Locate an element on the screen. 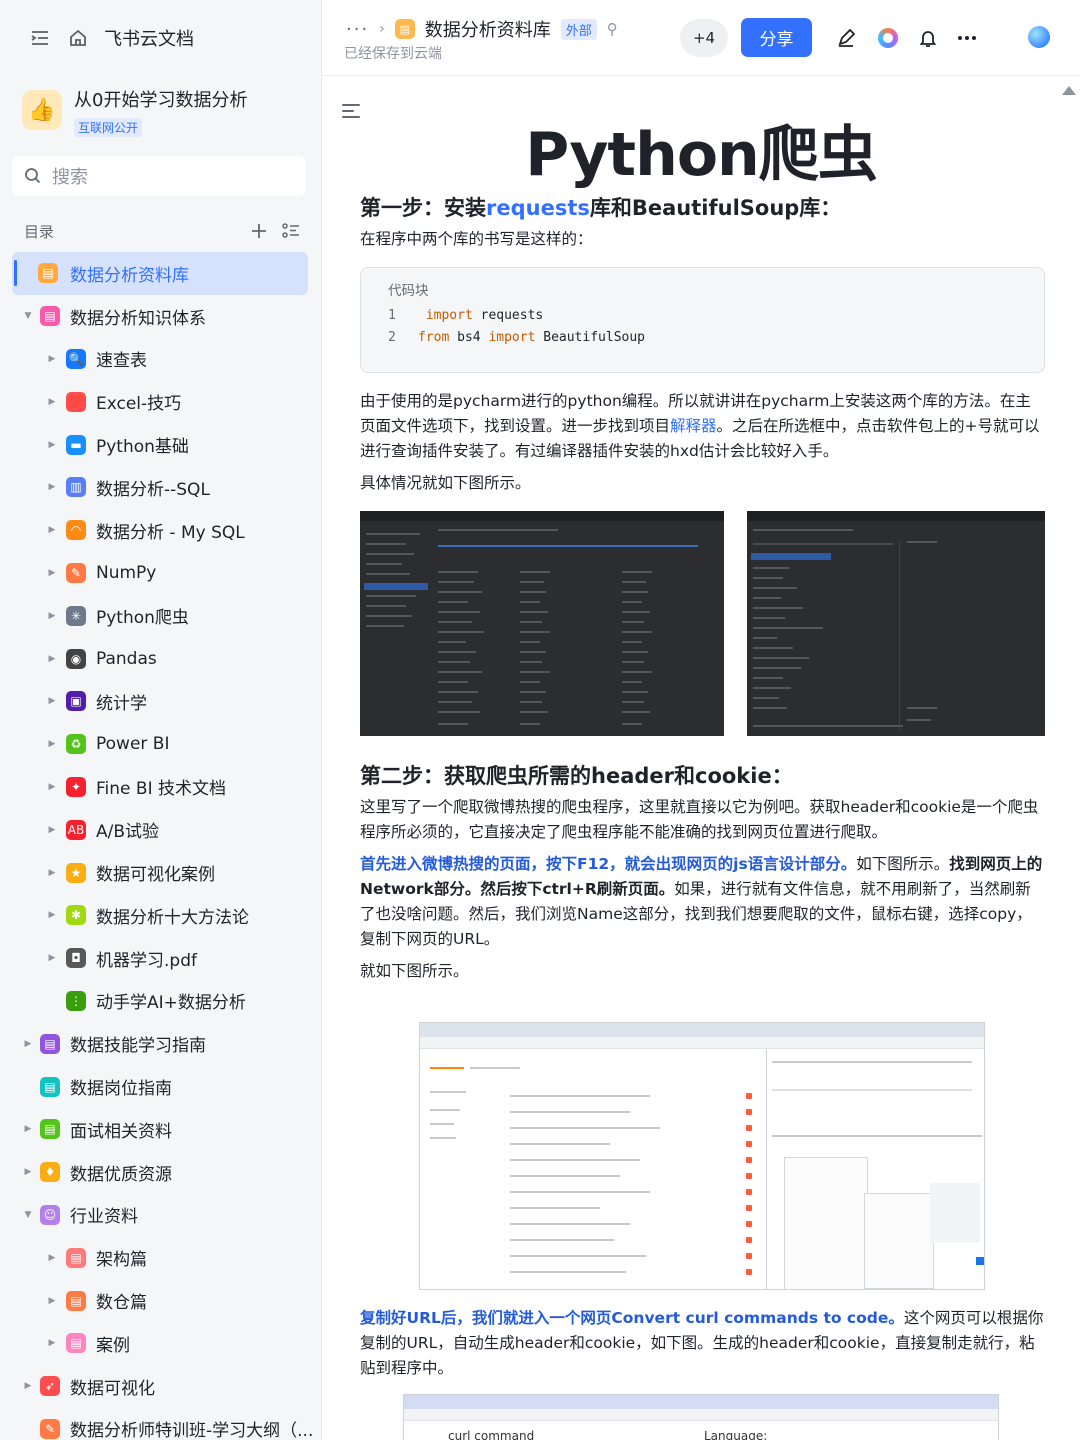 The width and height of the screenshot is (1080, 1440). toc-list-icon is located at coordinates (291, 231).